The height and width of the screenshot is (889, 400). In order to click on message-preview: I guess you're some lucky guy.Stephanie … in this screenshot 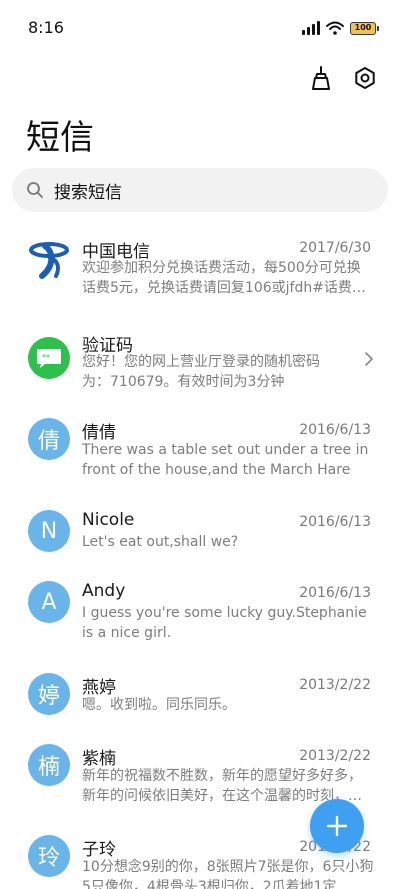, I will do `click(224, 623)`.